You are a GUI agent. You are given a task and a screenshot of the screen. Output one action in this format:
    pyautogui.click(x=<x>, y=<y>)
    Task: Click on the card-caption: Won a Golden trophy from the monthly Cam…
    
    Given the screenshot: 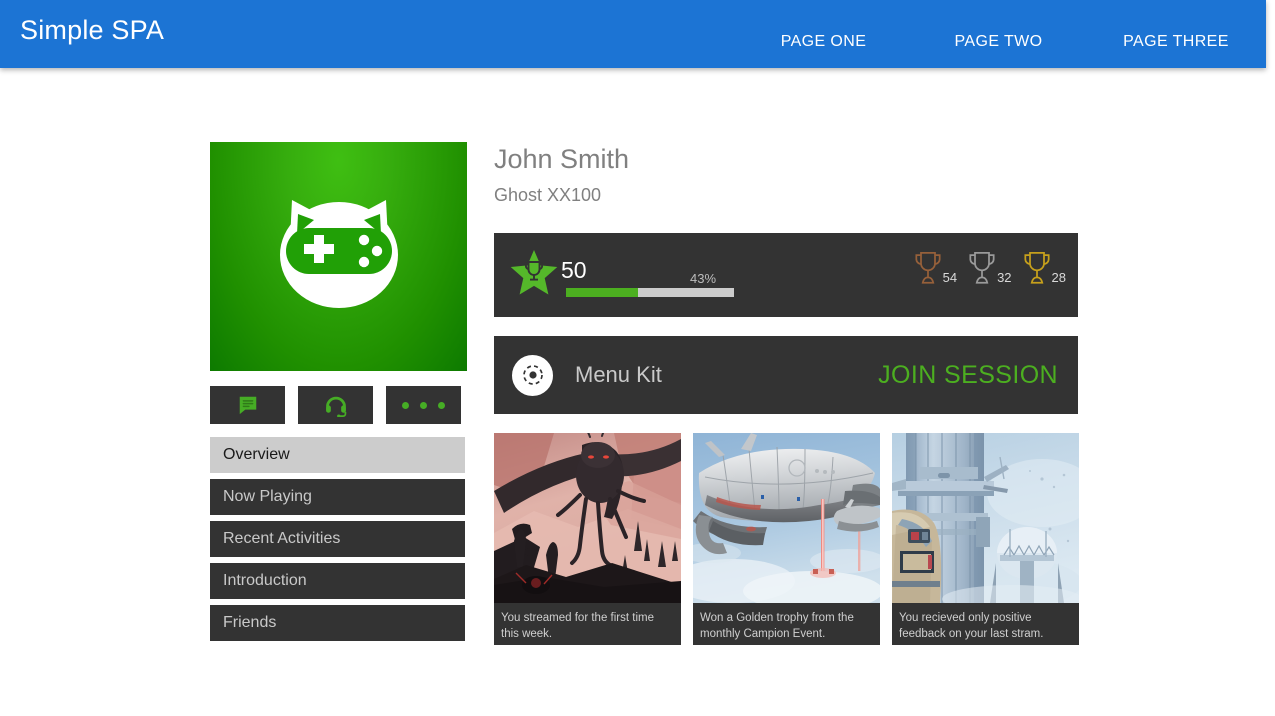 What is the action you would take?
    pyautogui.click(x=786, y=624)
    